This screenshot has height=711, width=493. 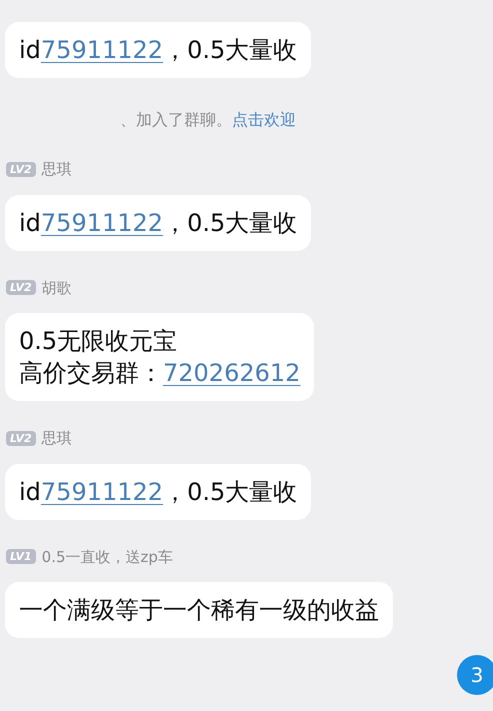 What do you see at coordinates (21, 556) in the screenshot?
I see `level-badge: LV1` at bounding box center [21, 556].